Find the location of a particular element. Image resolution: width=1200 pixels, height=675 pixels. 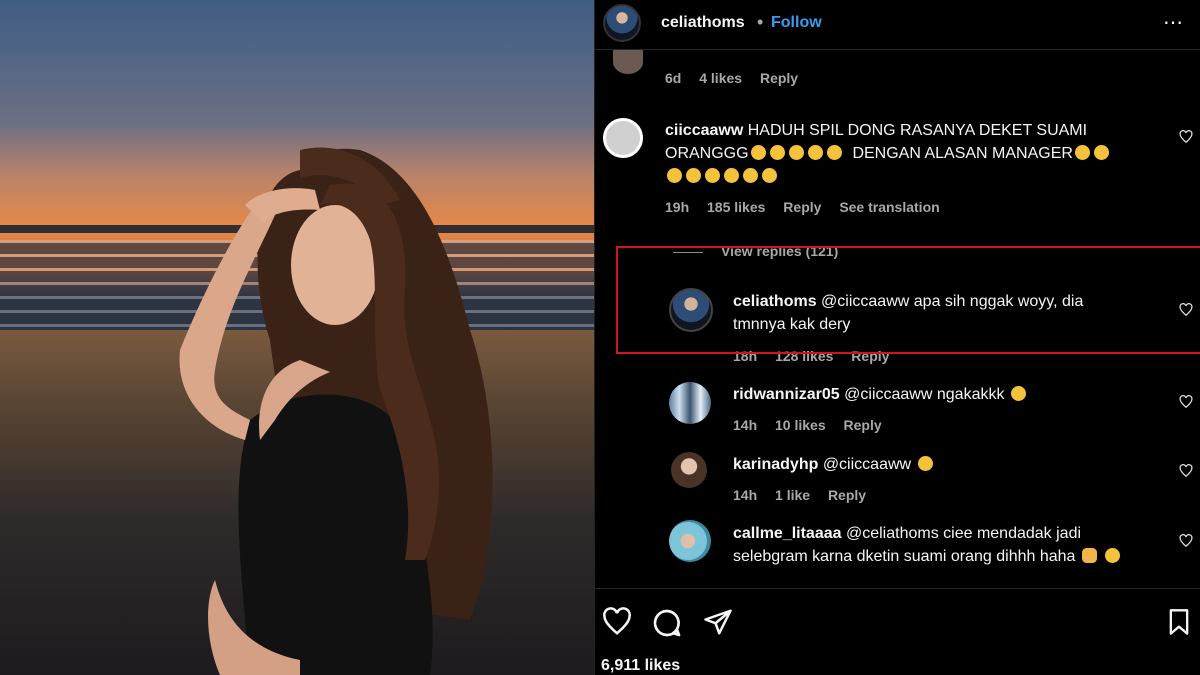

more-options-icon: ⋯ is located at coordinates (1173, 22).